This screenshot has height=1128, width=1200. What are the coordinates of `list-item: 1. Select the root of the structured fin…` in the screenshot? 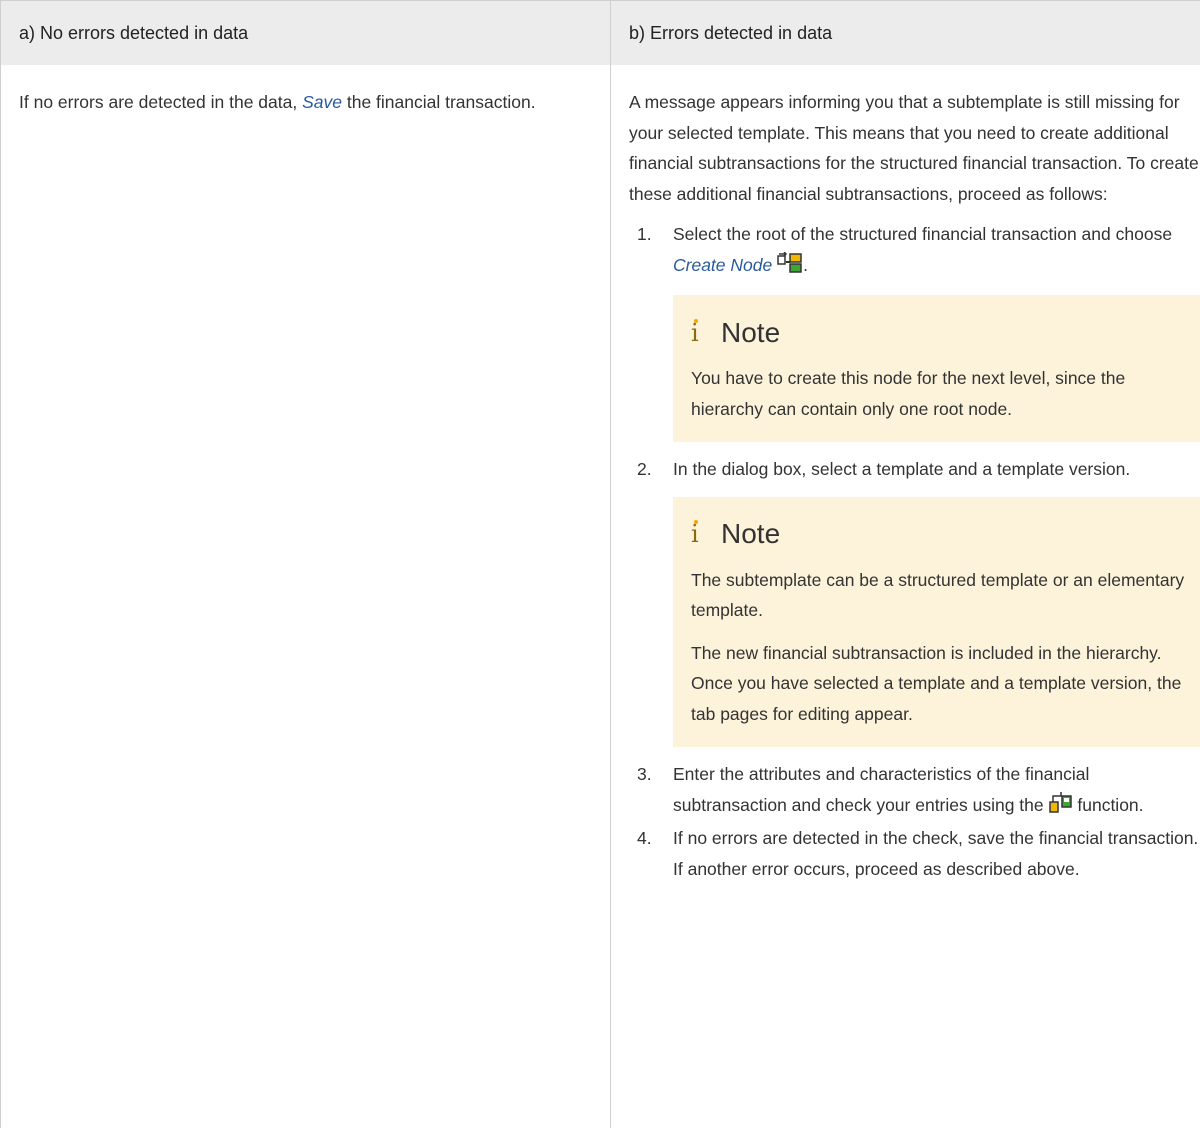 It's located at (914, 330).